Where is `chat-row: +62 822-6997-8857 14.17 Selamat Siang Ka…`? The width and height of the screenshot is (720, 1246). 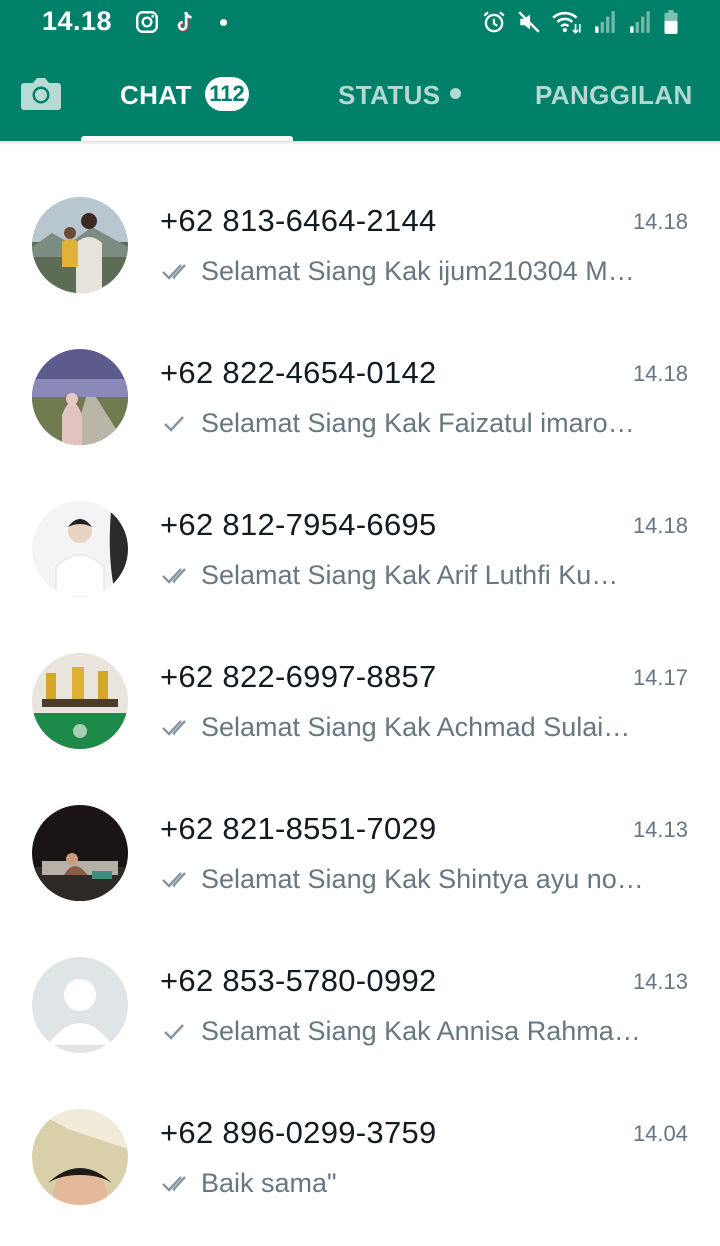
chat-row: +62 822-6997-8857 14.17 Selamat Siang Ka… is located at coordinates (360, 677).